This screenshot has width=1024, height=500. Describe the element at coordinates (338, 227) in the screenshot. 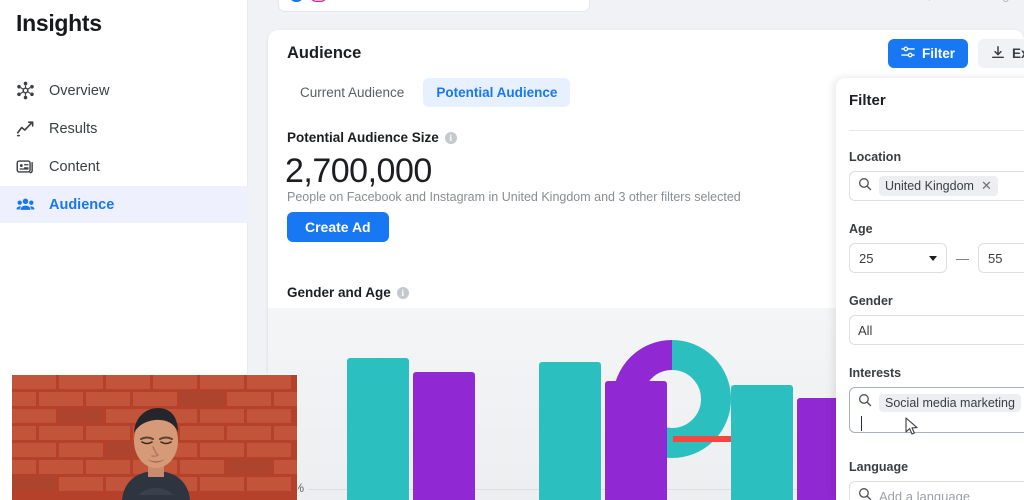

I see `create-ad-button: Create Ad` at that location.